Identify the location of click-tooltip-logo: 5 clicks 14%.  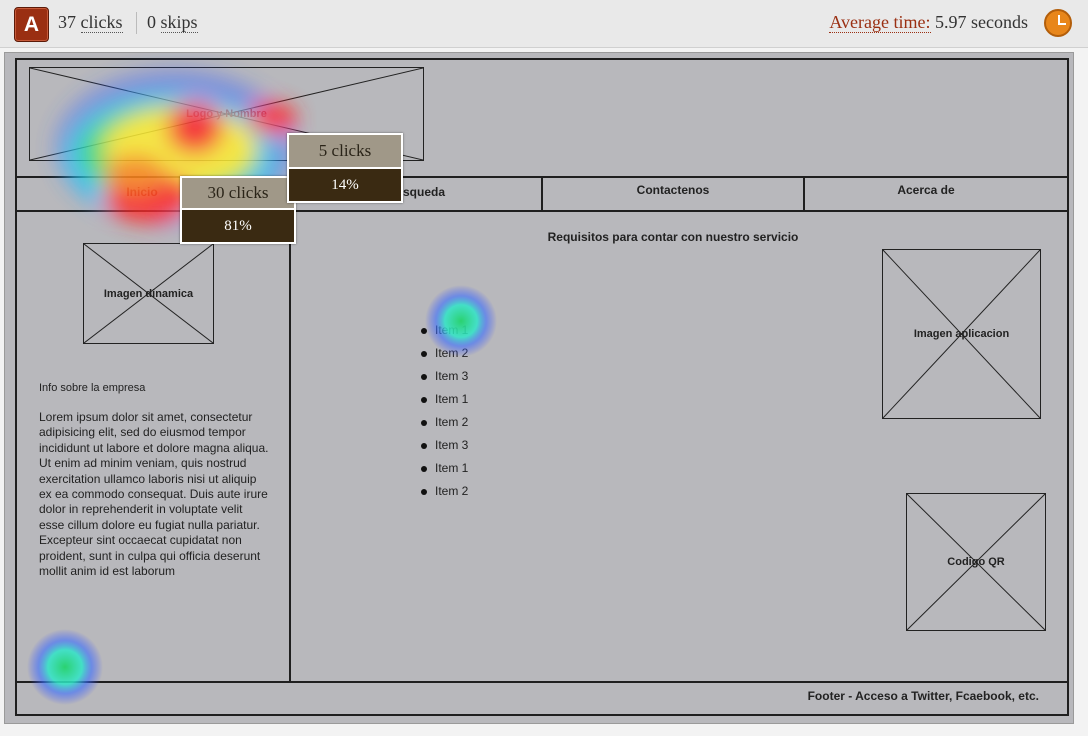
(345, 168).